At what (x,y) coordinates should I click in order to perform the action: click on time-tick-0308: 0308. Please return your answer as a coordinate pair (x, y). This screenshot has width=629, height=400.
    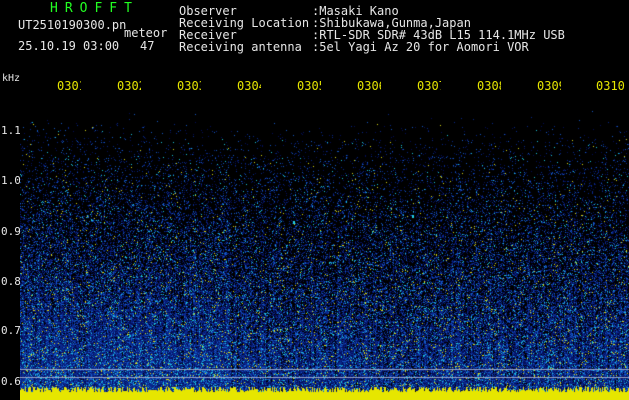
    Looking at the image, I should click on (489, 86).